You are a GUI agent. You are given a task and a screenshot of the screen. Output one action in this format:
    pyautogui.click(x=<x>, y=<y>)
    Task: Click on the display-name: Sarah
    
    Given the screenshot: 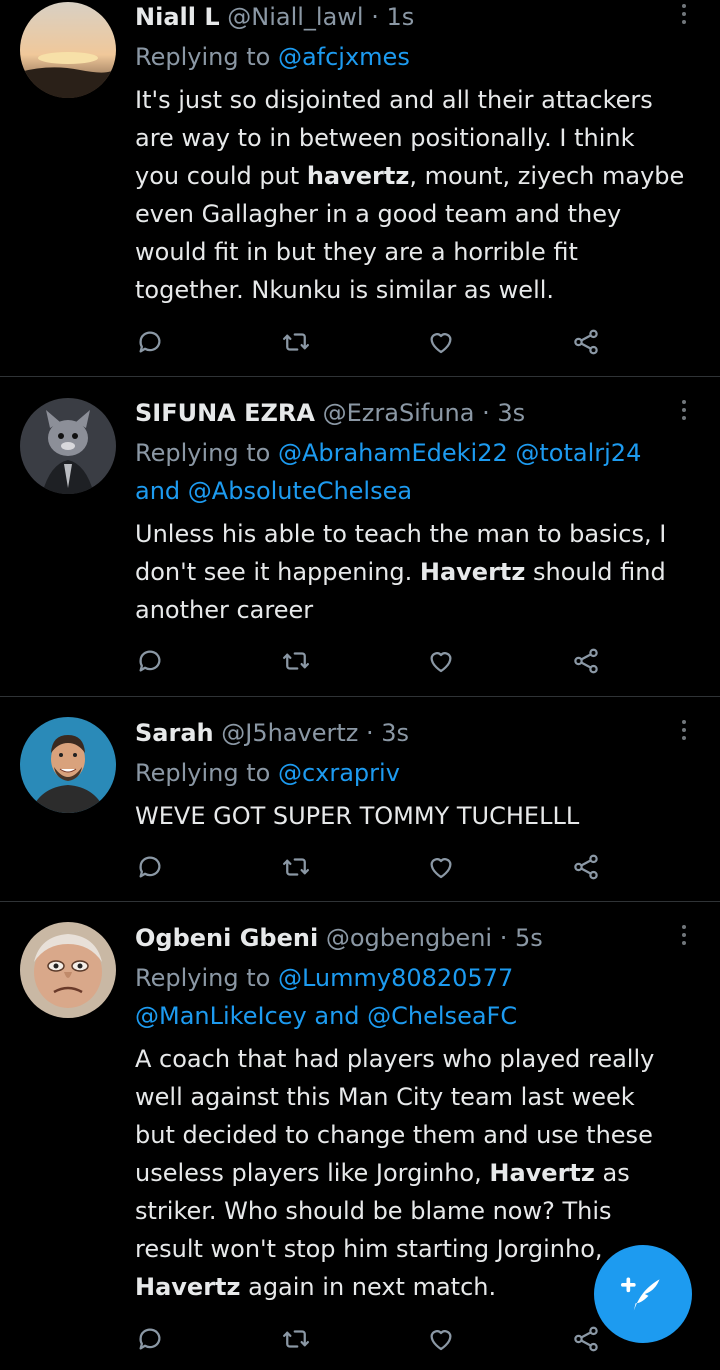 What is the action you would take?
    pyautogui.click(x=174, y=733)
    